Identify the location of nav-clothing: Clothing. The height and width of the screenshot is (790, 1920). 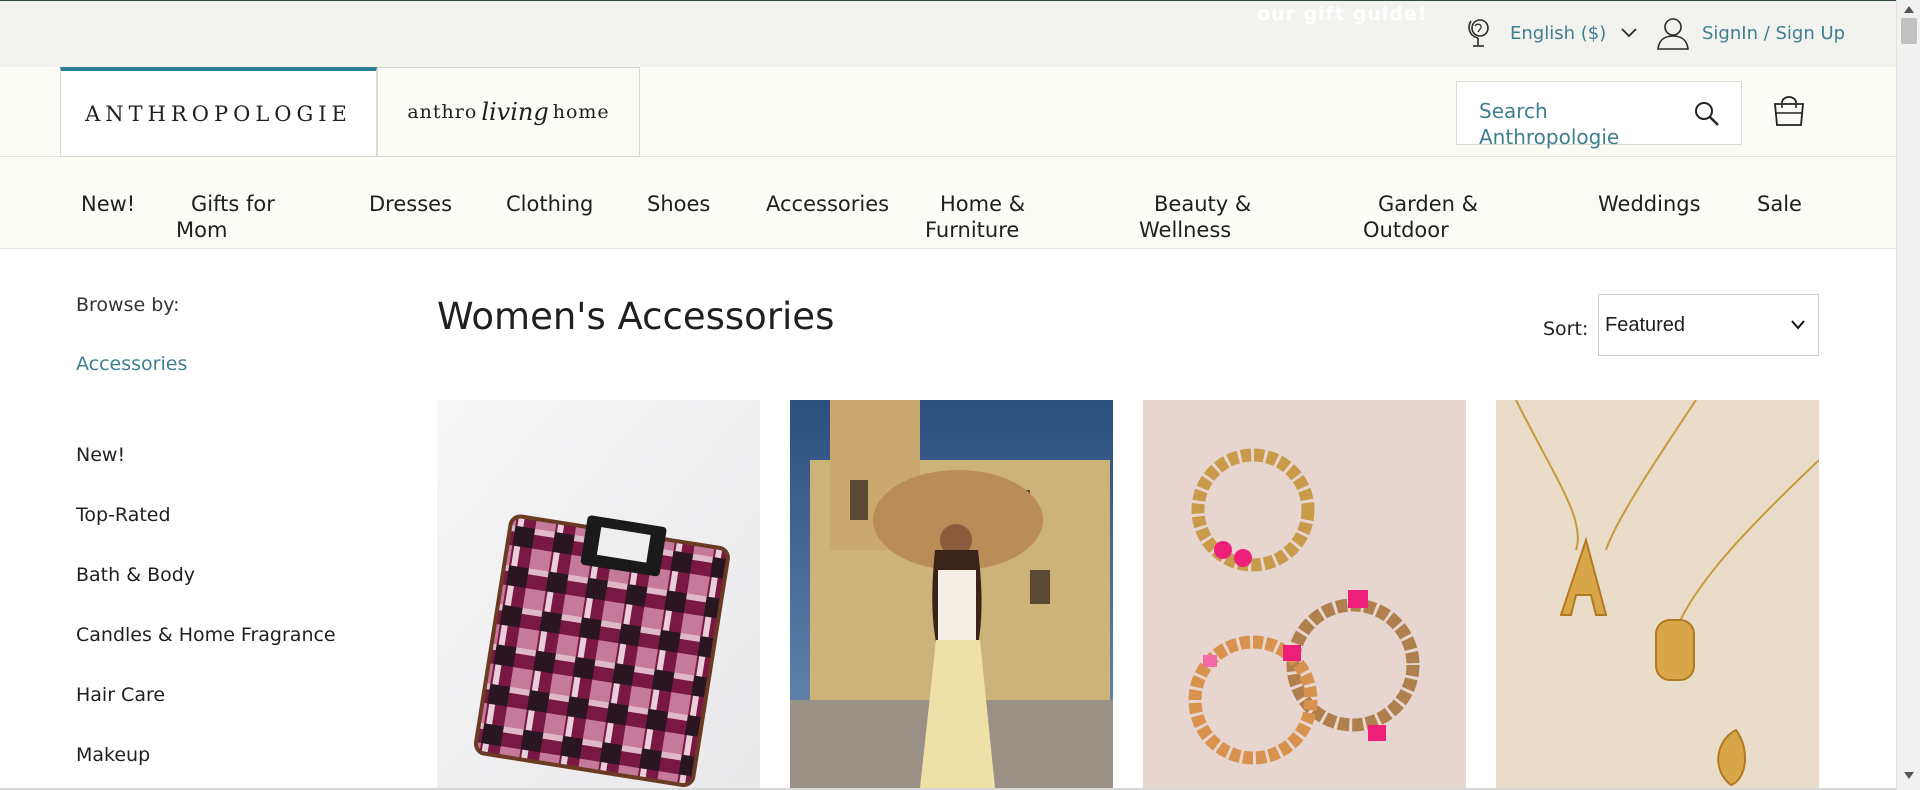
(549, 204).